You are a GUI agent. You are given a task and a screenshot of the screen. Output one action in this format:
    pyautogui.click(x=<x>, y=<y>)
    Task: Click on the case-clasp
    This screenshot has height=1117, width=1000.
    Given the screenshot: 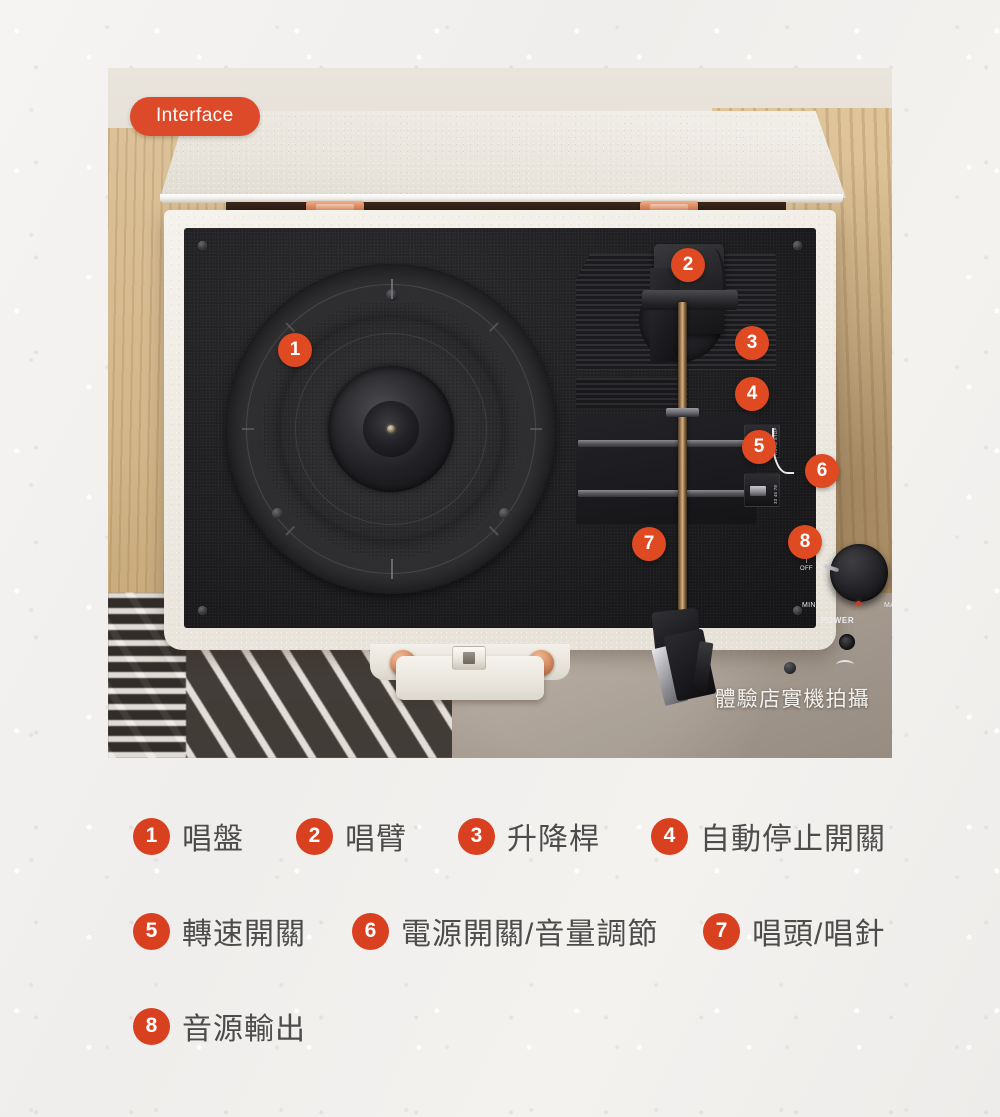 What is the action you would take?
    pyautogui.click(x=469, y=658)
    